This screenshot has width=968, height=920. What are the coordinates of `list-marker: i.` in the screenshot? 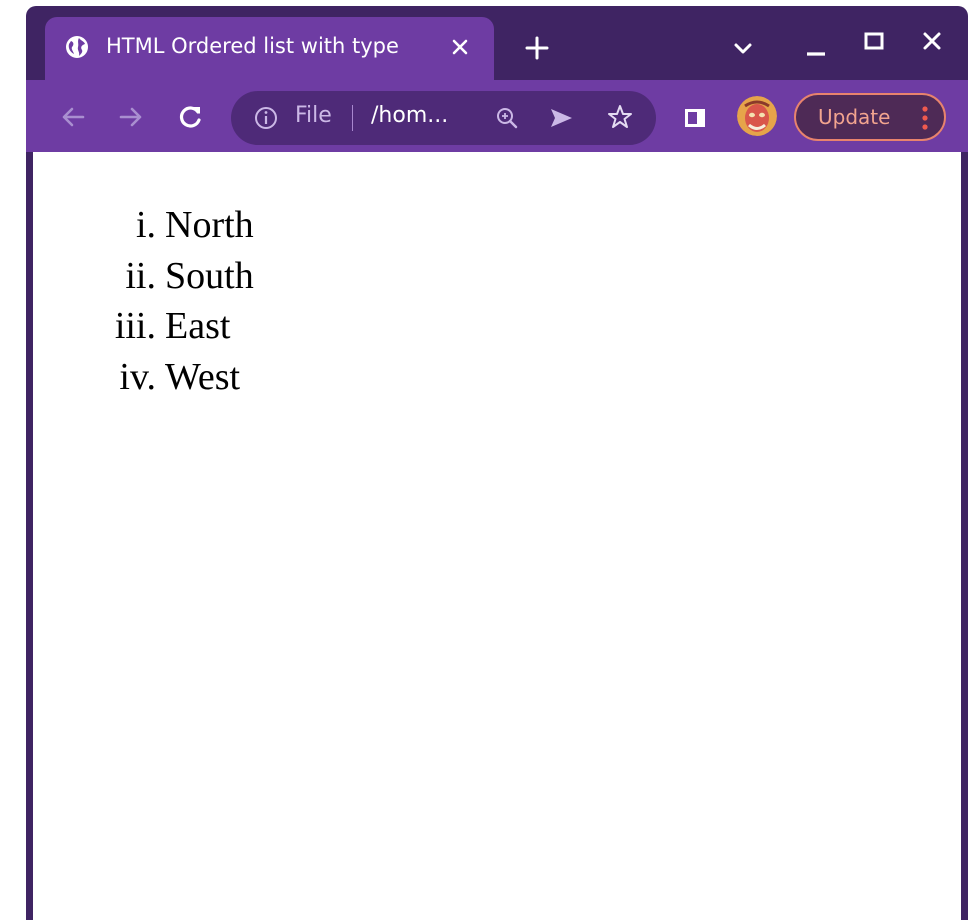 It's located at (145, 225).